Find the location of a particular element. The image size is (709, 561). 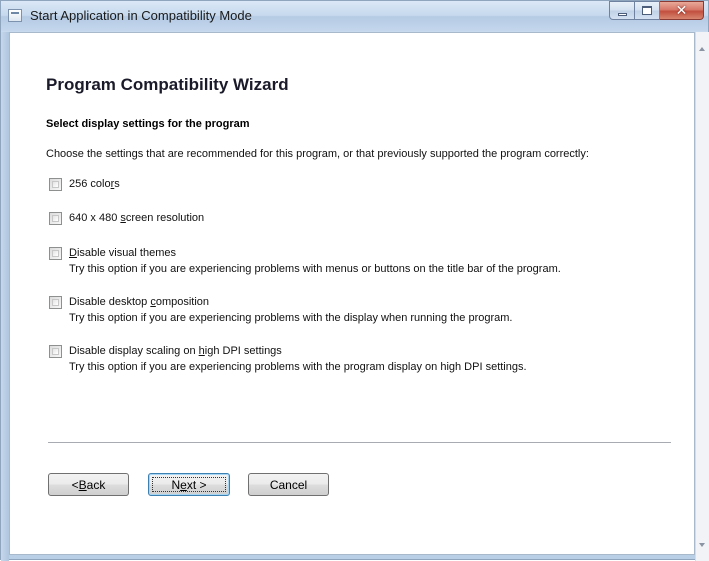

label-text: Disable display scaling on is located at coordinates (134, 351).